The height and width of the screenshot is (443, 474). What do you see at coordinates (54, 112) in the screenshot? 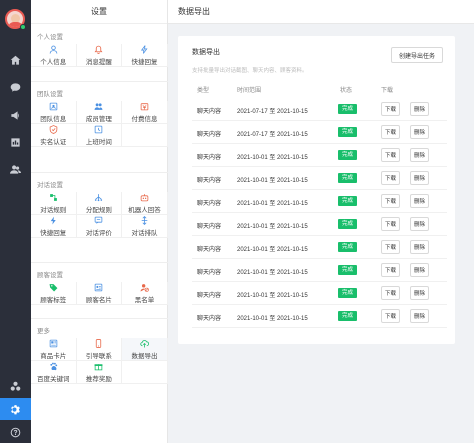
I see `setting-team-info: 团队信息` at bounding box center [54, 112].